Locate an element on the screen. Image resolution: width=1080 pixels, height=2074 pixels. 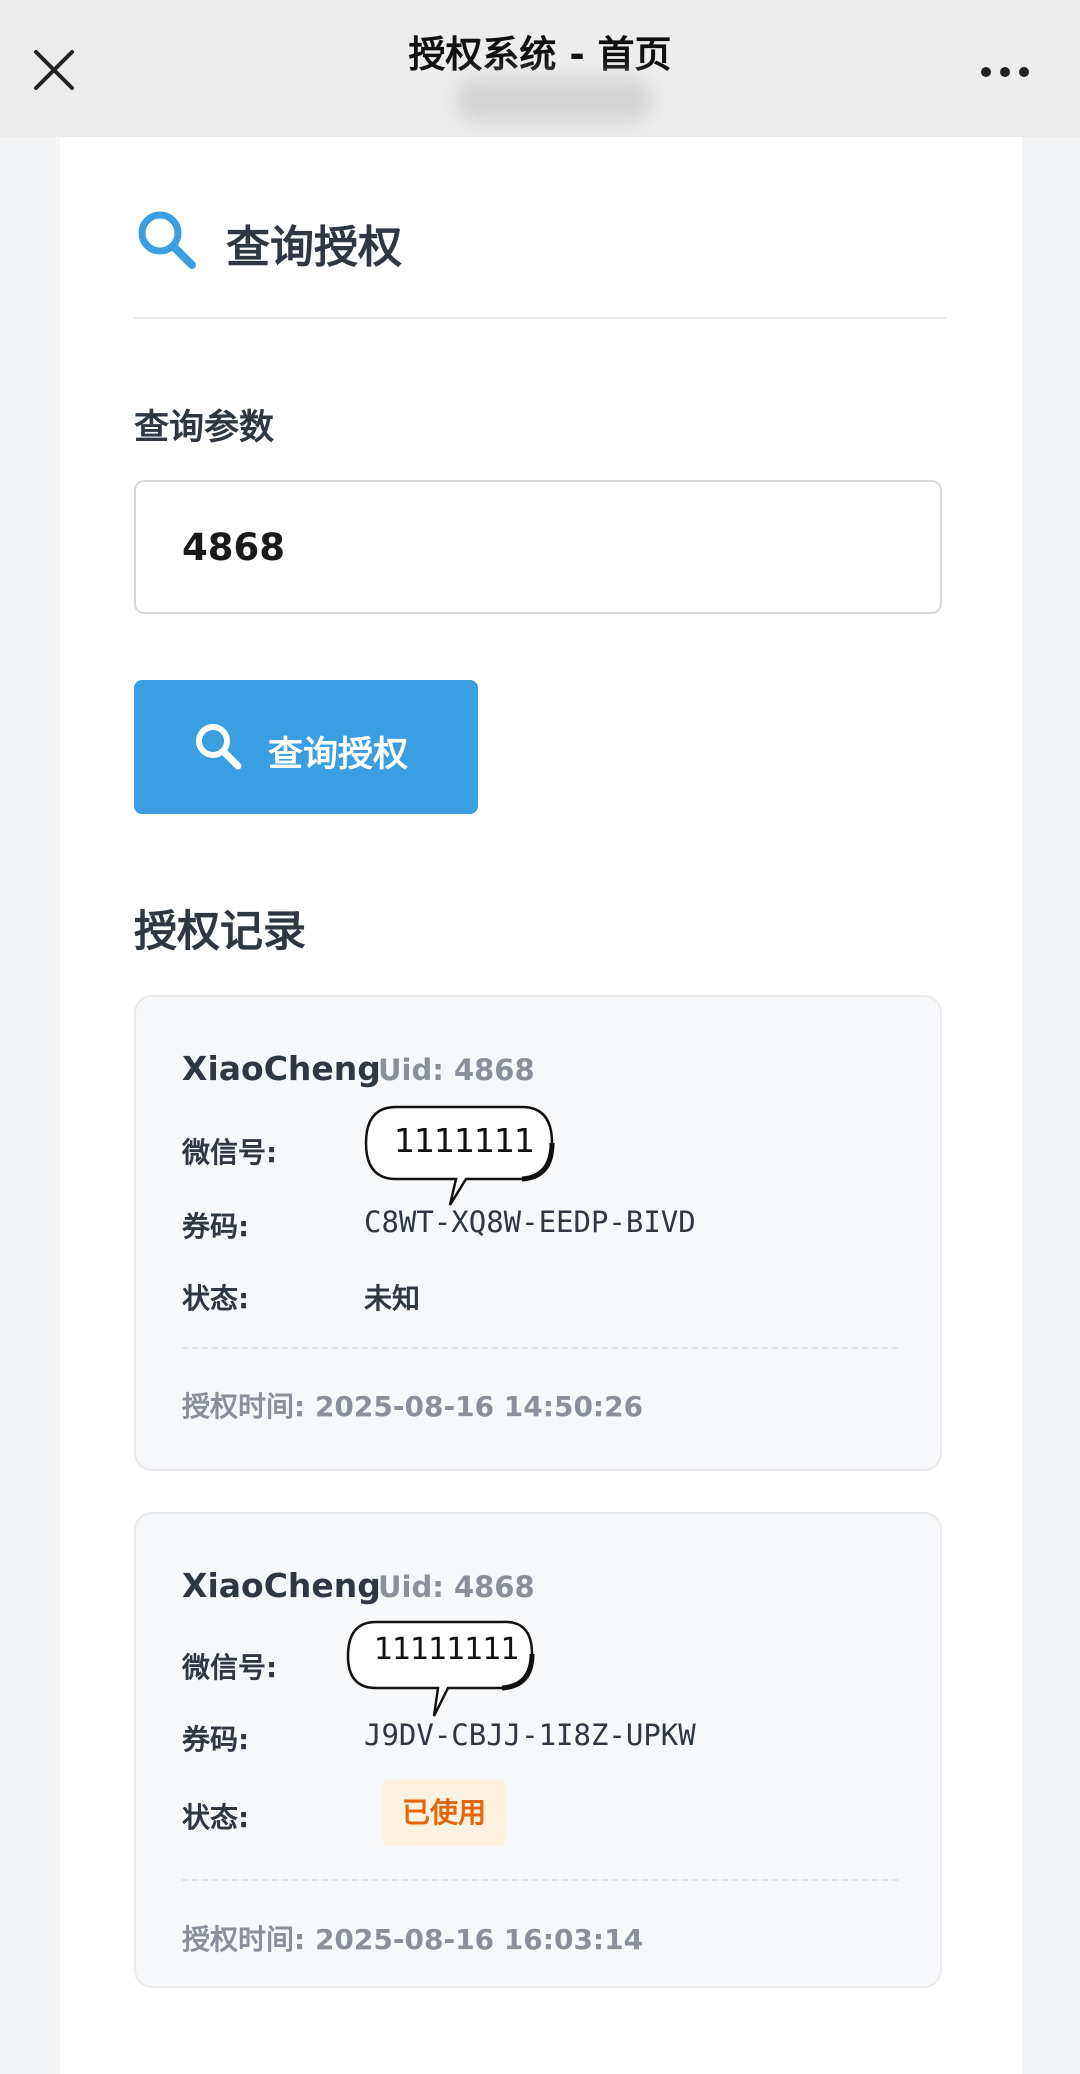
section-header: 查询授权 is located at coordinates (540, 263).